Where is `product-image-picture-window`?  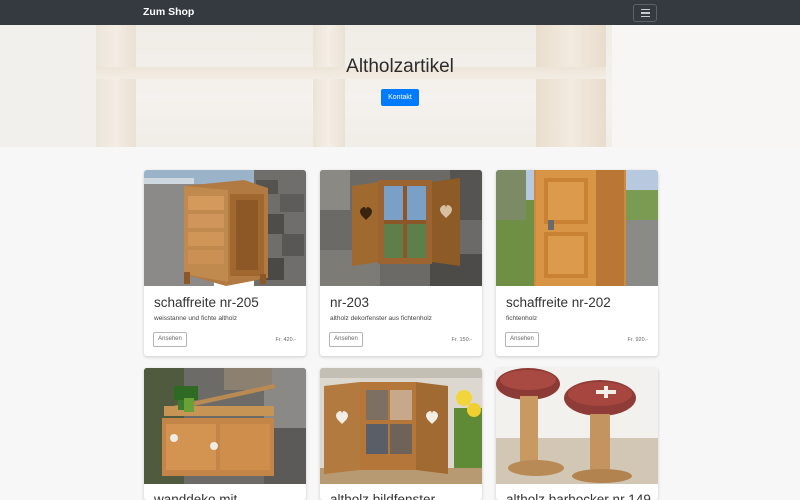 product-image-picture-window is located at coordinates (401, 426).